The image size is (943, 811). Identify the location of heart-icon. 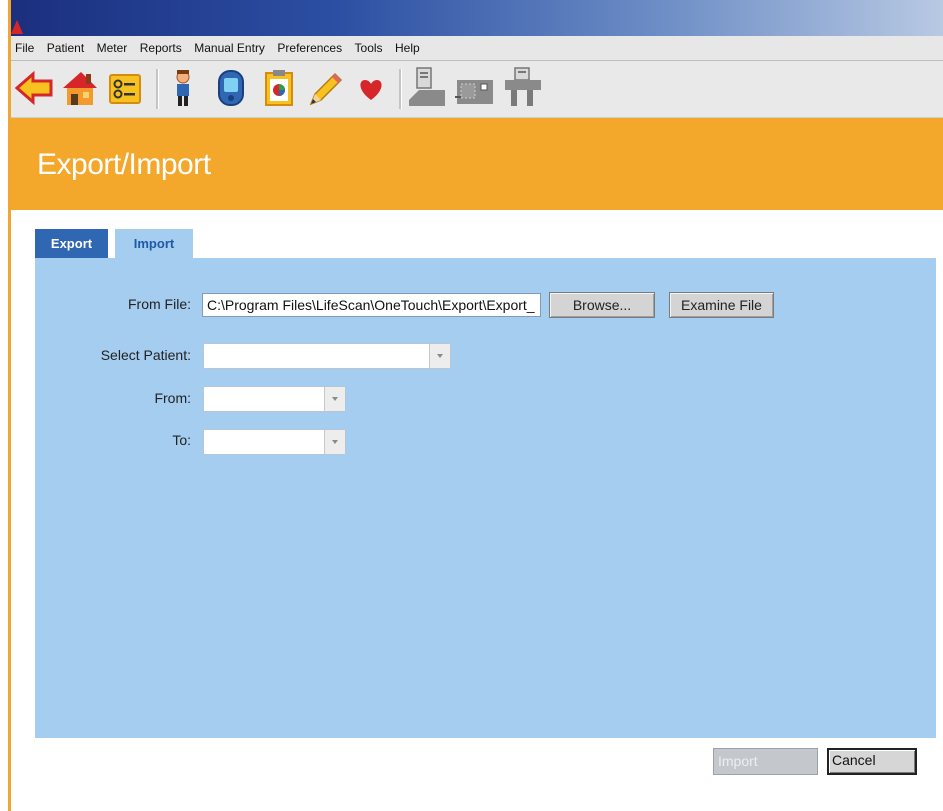
(371, 88).